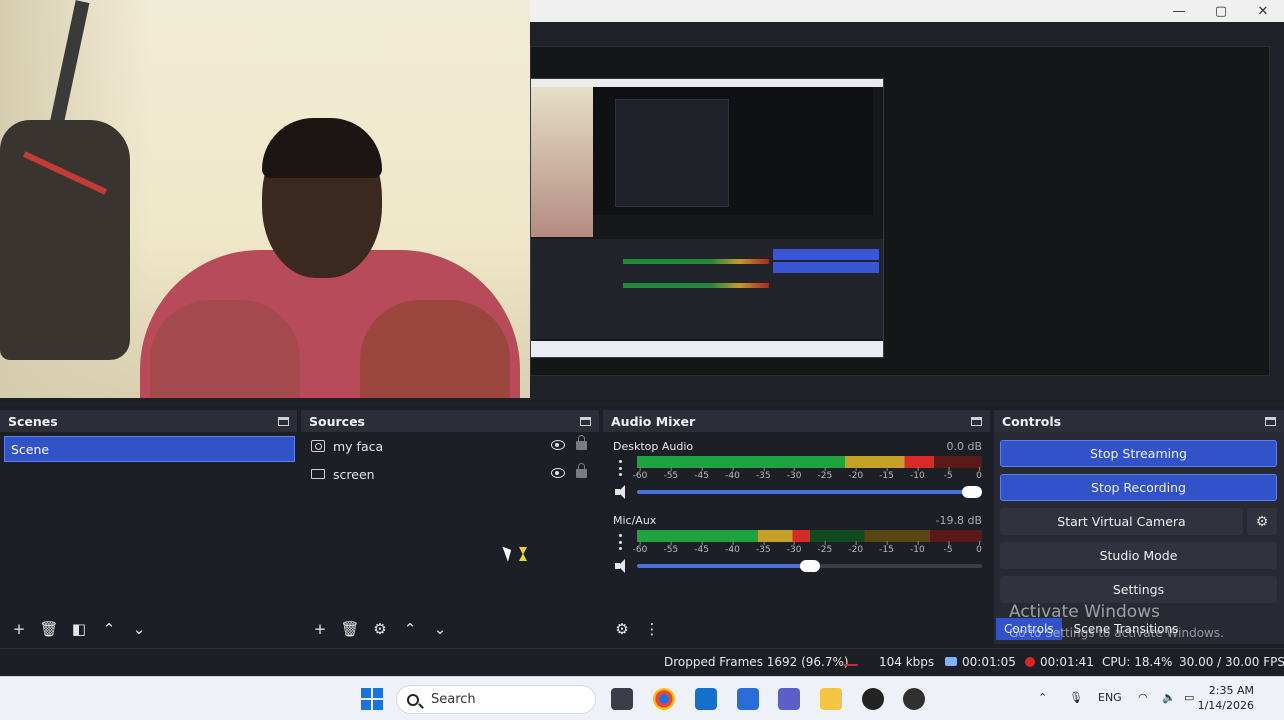  Describe the element at coordinates (1138, 589) in the screenshot. I see `settings-button: Settings` at that location.